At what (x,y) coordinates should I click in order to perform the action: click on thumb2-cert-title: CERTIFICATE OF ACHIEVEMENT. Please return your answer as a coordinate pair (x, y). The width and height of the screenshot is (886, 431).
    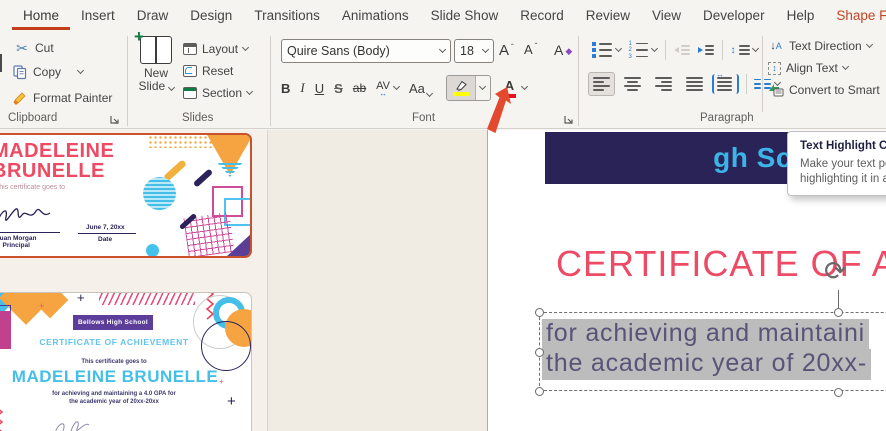
    Looking at the image, I should click on (114, 342).